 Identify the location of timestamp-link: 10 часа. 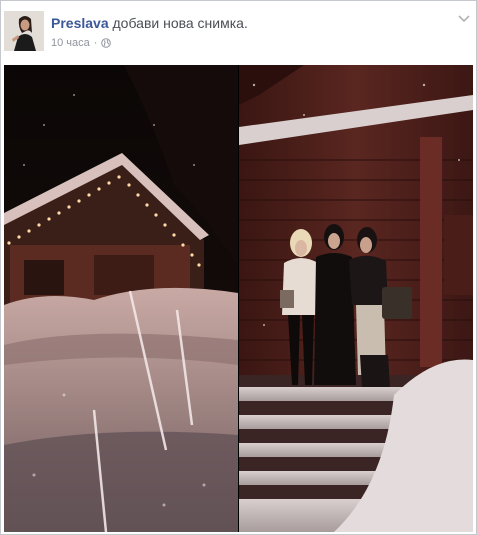
(70, 43).